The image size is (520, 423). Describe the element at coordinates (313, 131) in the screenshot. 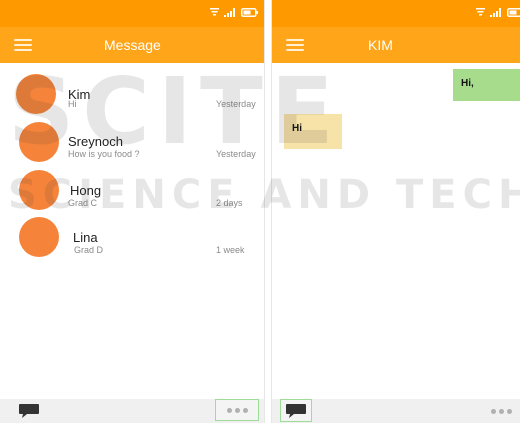

I see `message-bubble-incoming: Hi` at that location.